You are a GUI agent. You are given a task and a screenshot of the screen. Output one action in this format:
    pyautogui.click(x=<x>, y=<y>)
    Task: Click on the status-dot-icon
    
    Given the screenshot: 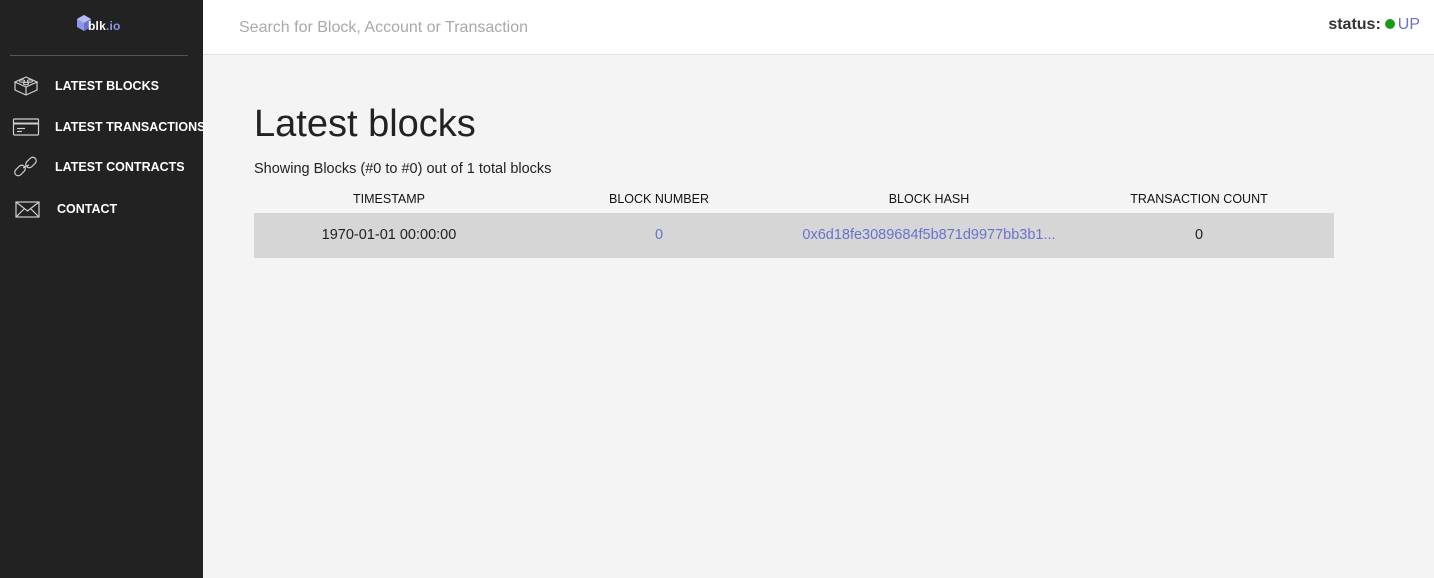 What is the action you would take?
    pyautogui.click(x=1389, y=24)
    